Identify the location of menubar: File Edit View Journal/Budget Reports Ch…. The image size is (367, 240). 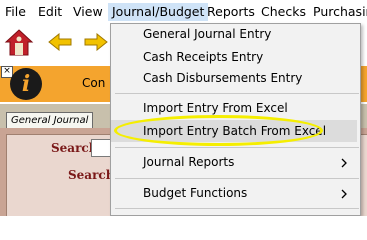
(183, 12).